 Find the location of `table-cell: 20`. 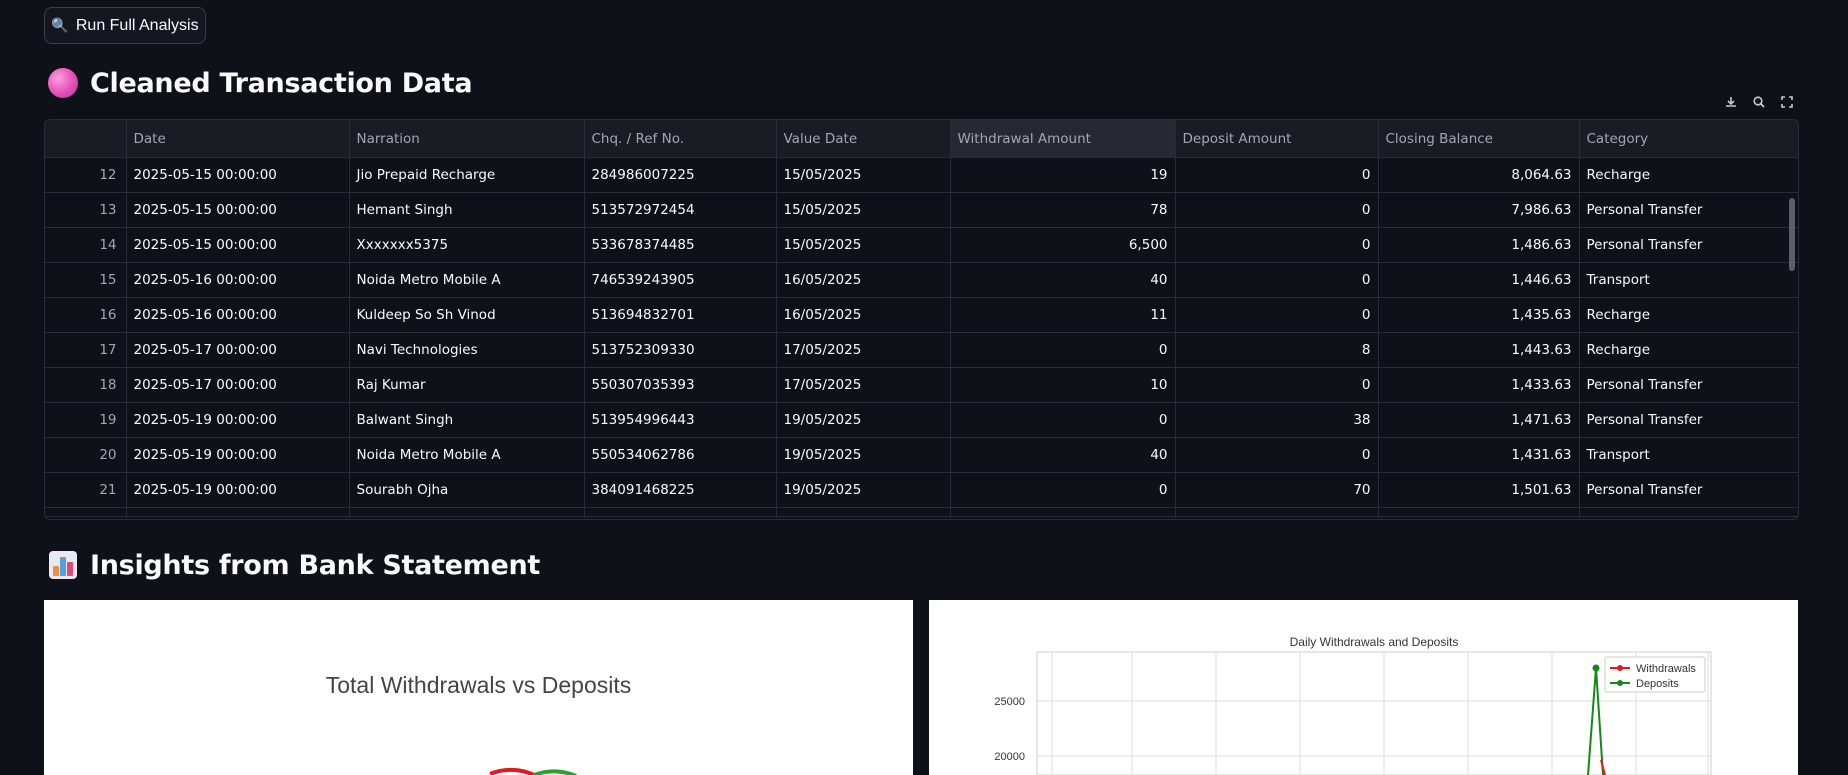

table-cell: 20 is located at coordinates (86, 455).